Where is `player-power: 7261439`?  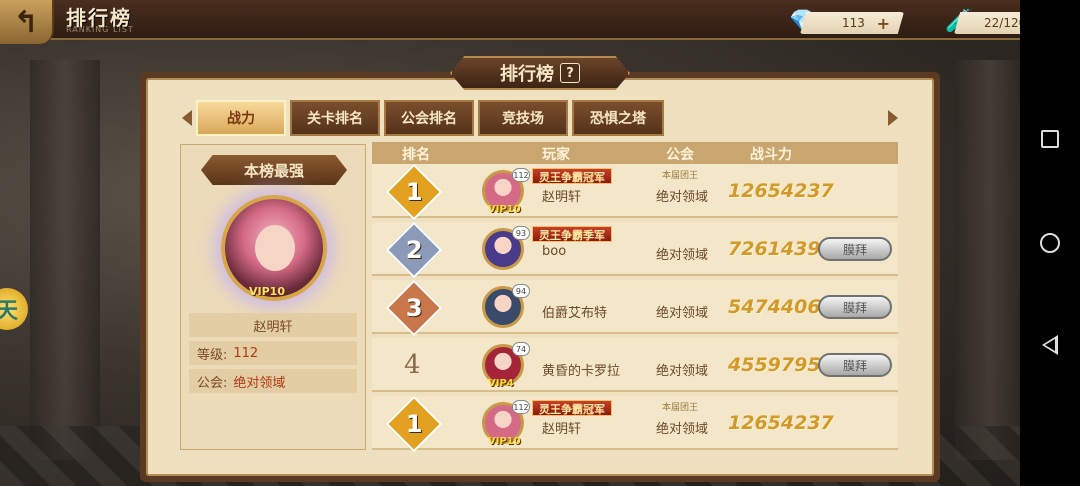
player-power: 7261439 is located at coordinates (774, 249).